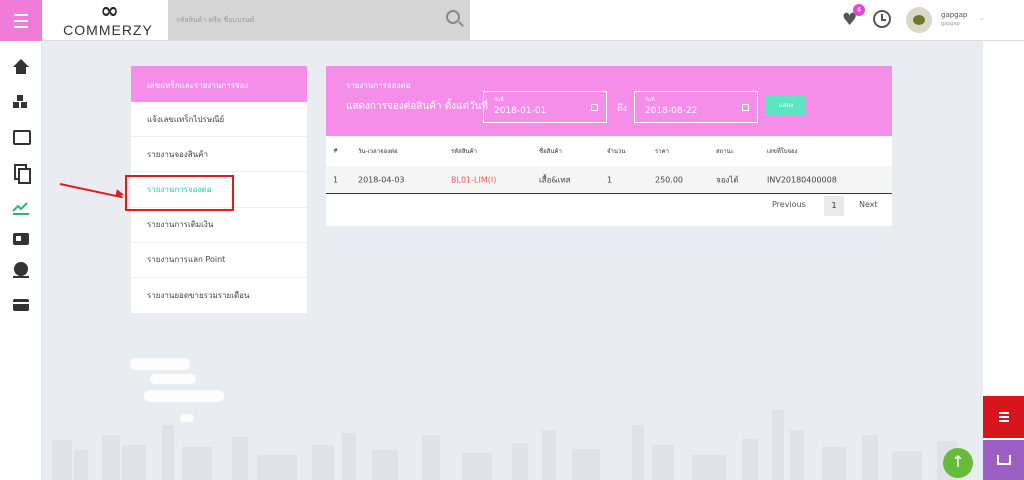  What do you see at coordinates (219, 260) in the screenshot?
I see `menu-item-point-report: รายงานการแลก Point` at bounding box center [219, 260].